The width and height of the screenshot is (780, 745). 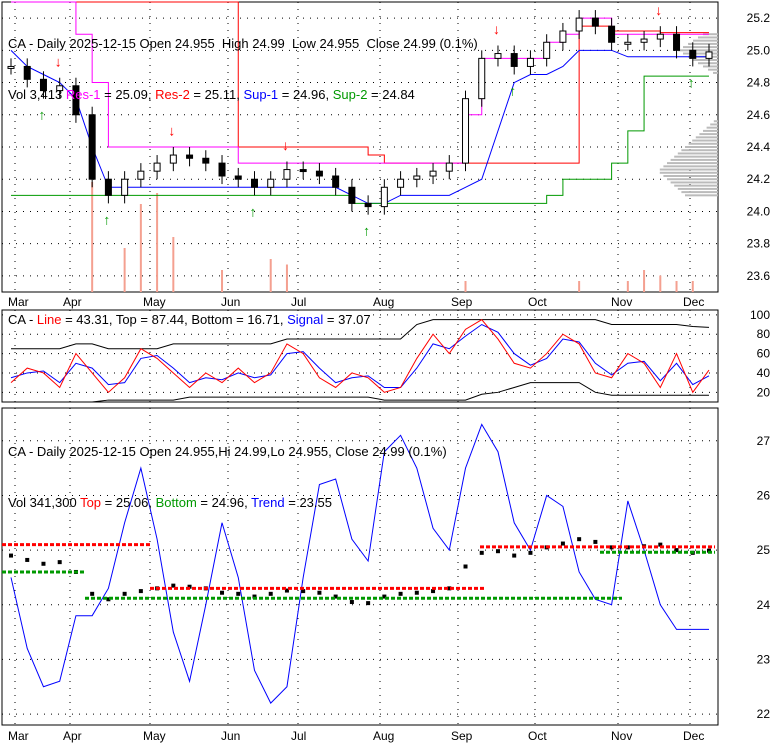 I want to click on month-label: Nov, so click(x=621, y=302).